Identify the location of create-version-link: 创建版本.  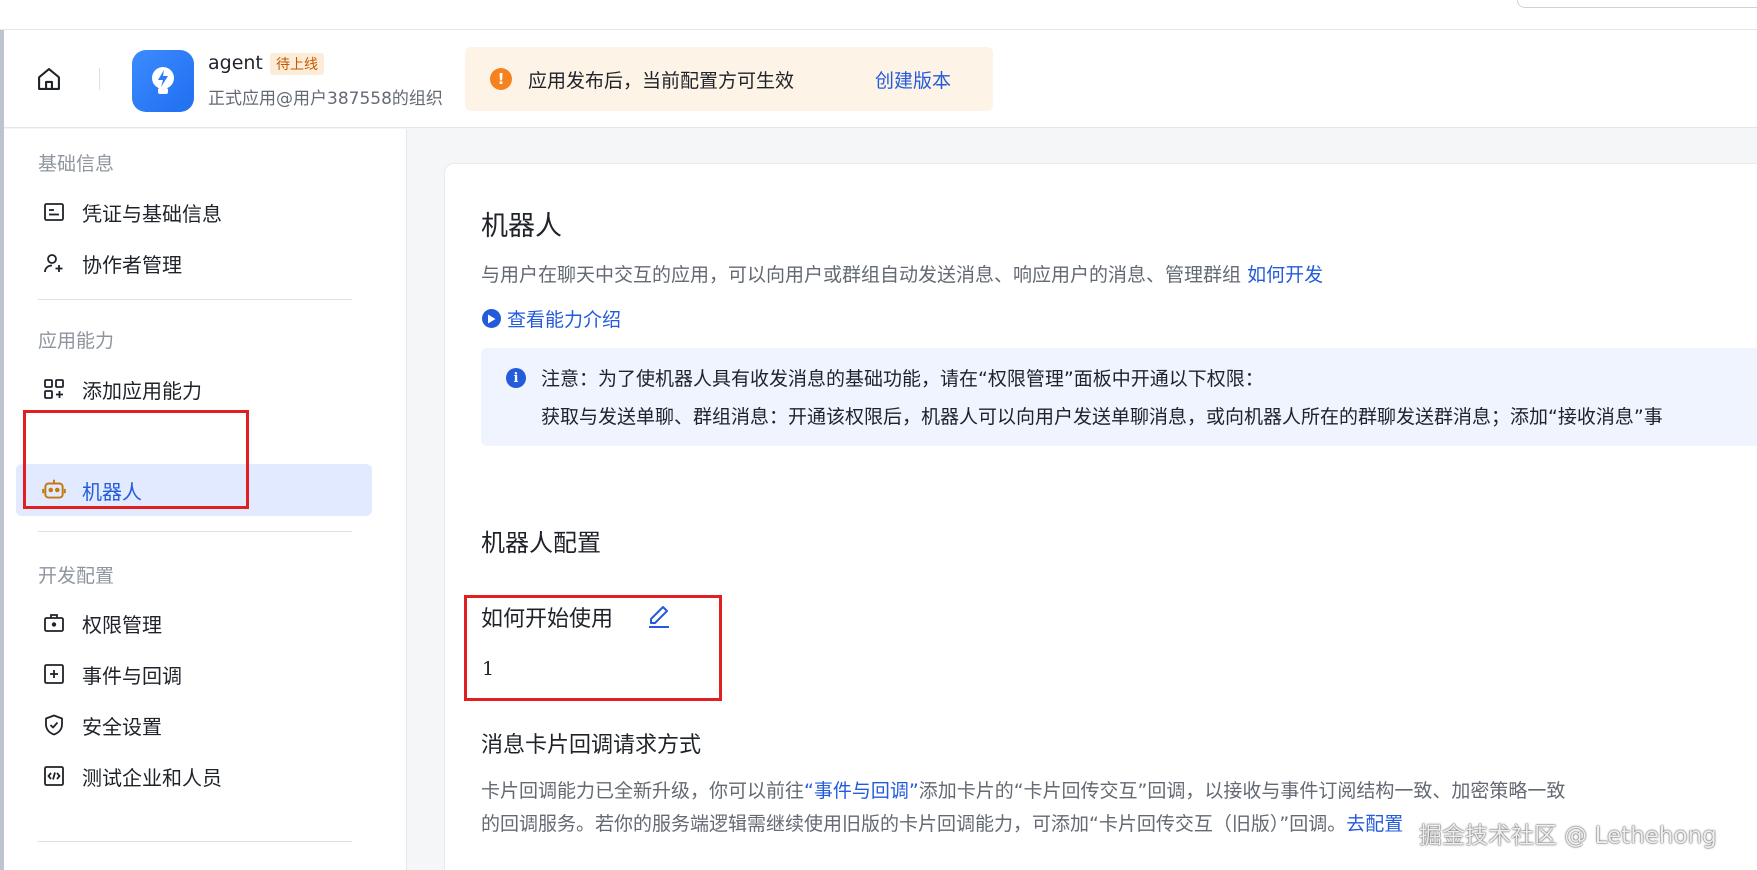
(913, 79).